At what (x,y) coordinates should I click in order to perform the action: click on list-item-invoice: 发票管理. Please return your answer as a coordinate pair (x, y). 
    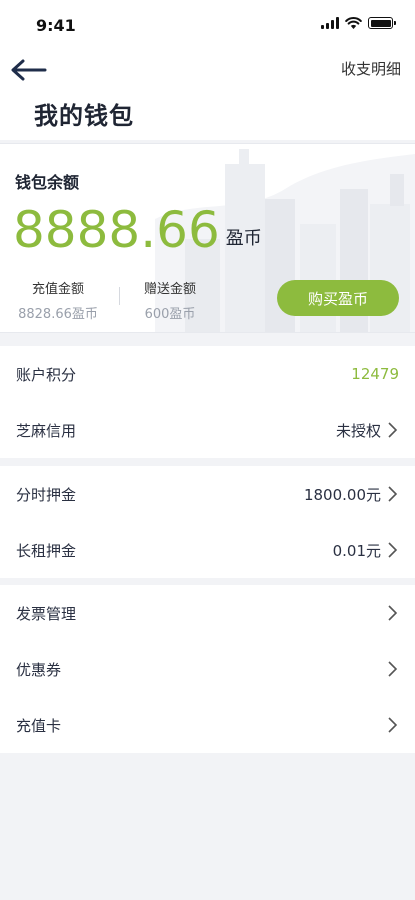
    Looking at the image, I should click on (207, 613).